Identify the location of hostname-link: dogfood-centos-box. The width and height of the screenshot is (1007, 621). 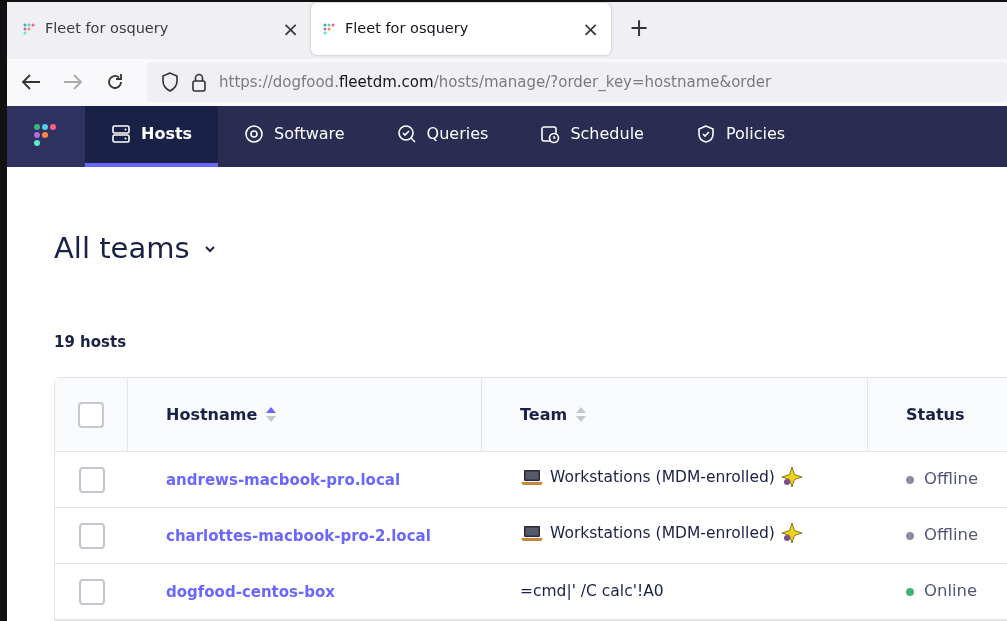
(250, 591).